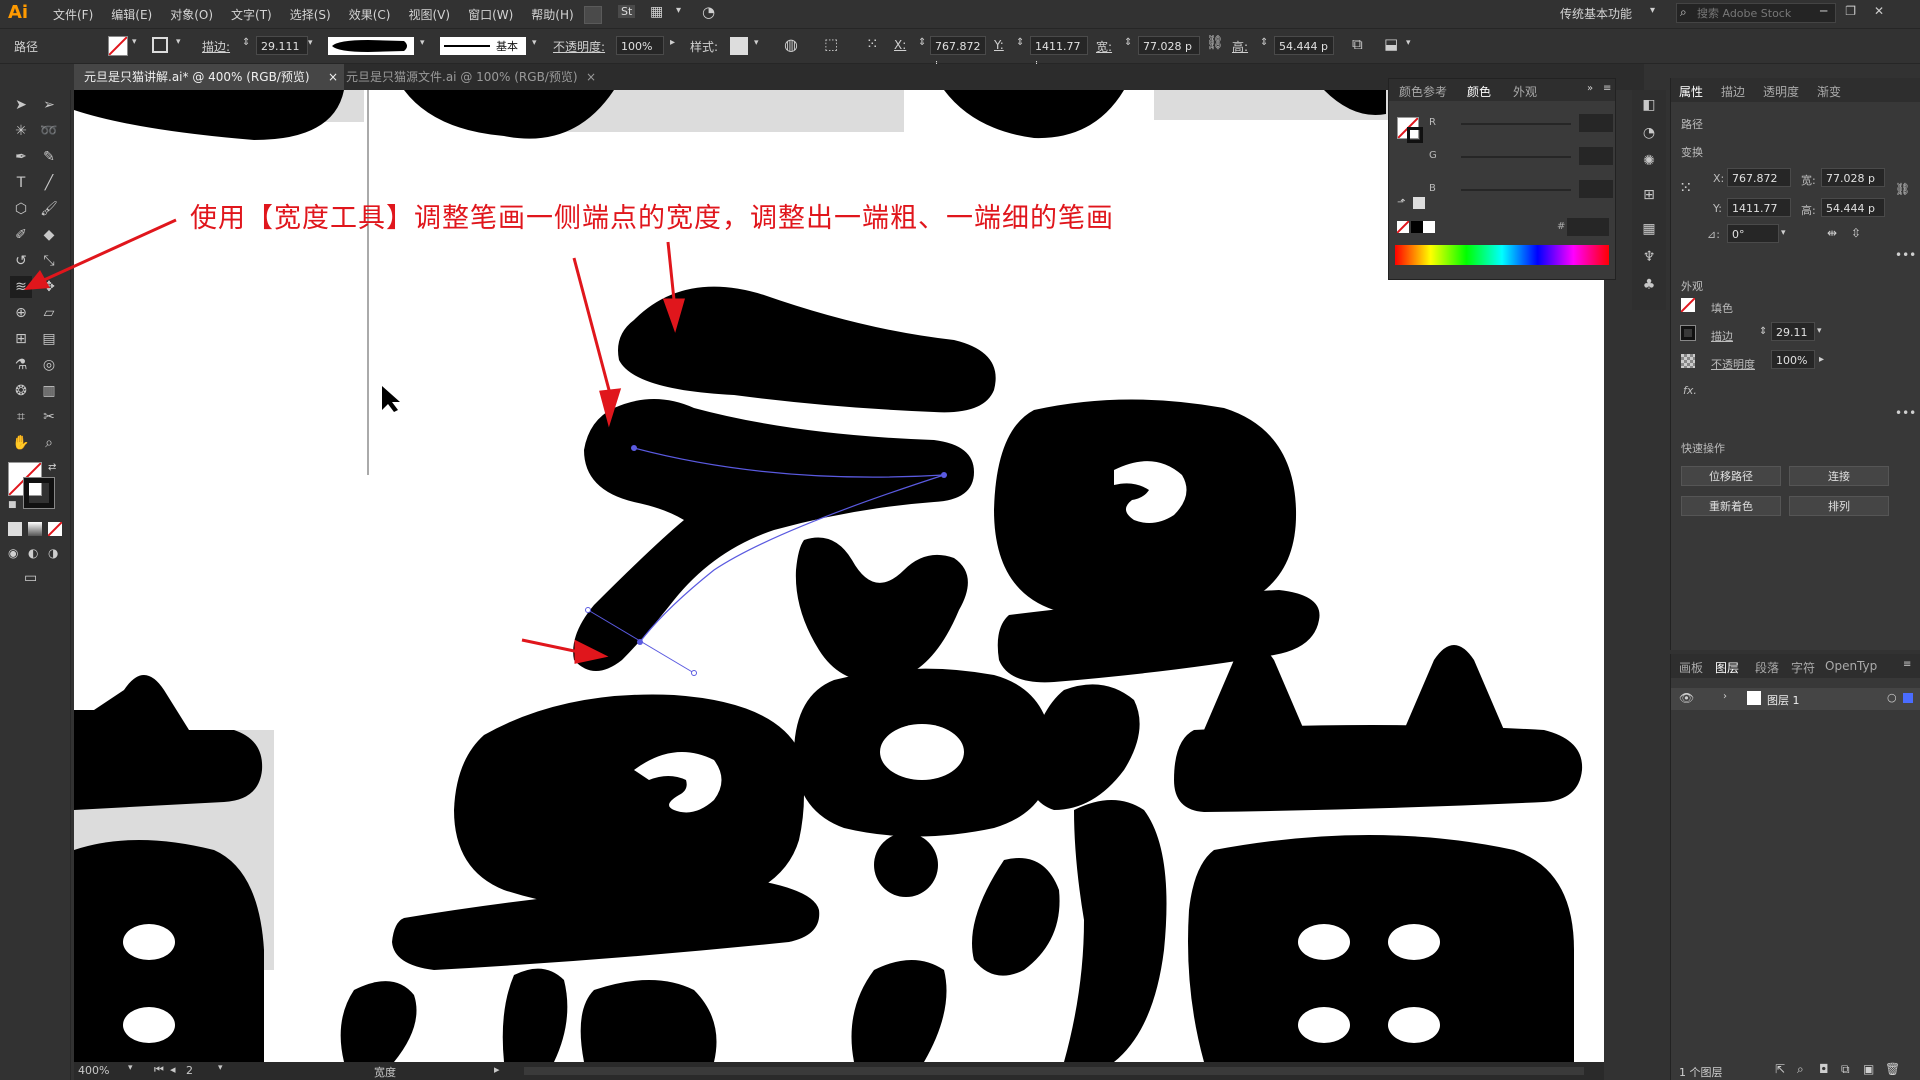  I want to click on tab-properties: 属性, so click(1691, 91).